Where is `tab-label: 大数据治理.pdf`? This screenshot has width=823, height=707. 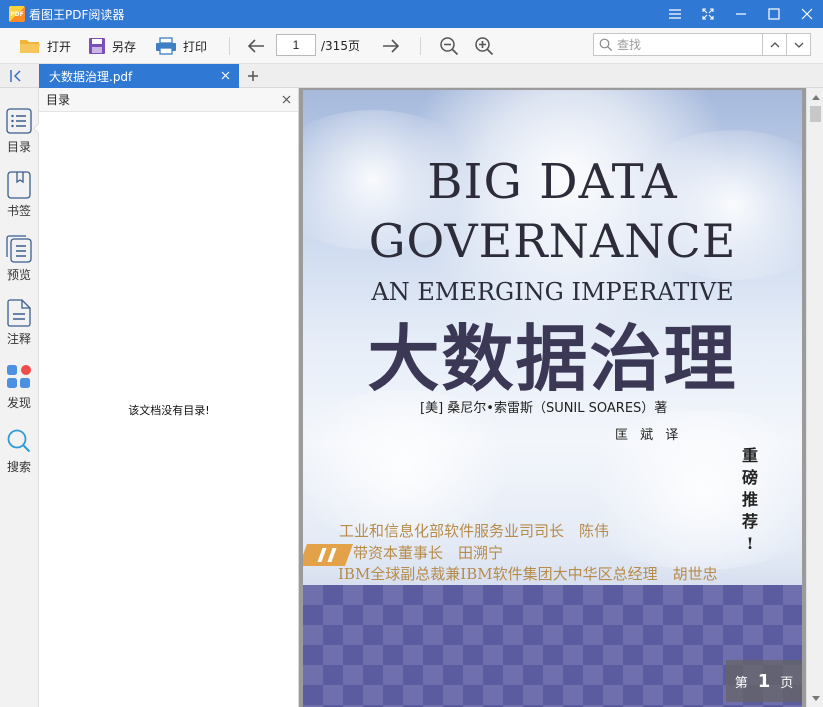 tab-label: 大数据治理.pdf is located at coordinates (91, 76).